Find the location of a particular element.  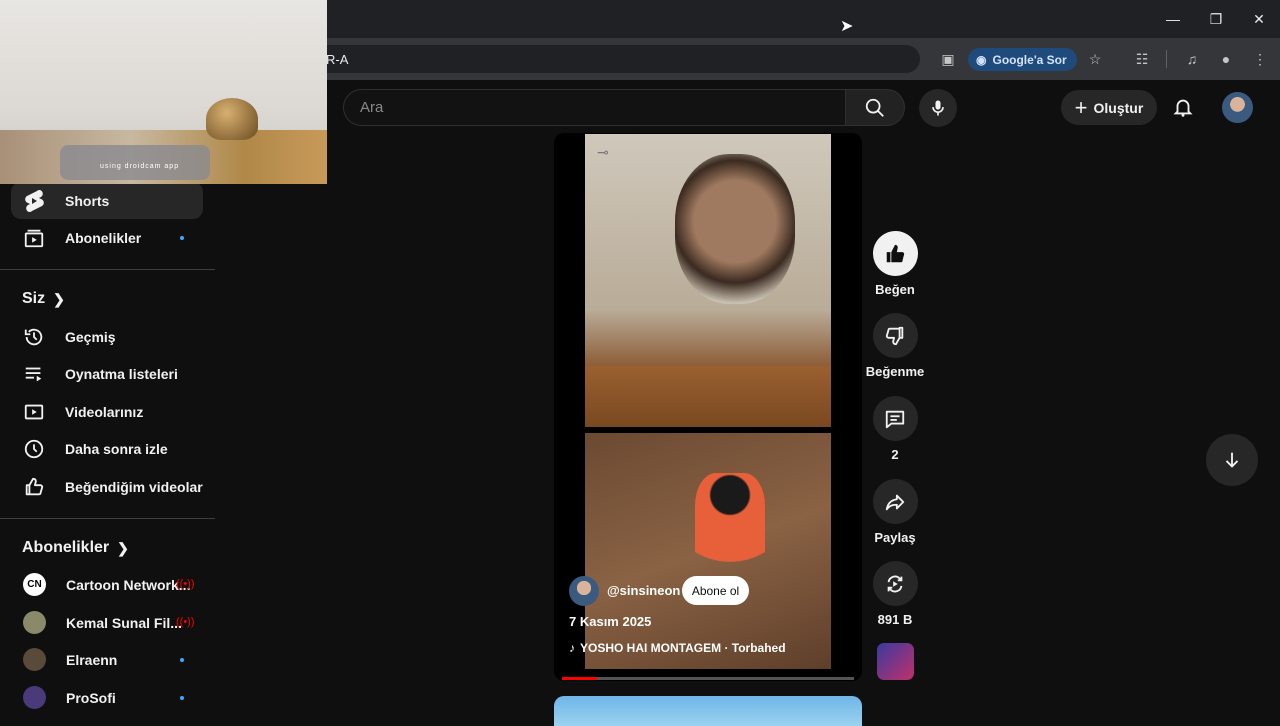

next-short-button is located at coordinates (1232, 460).